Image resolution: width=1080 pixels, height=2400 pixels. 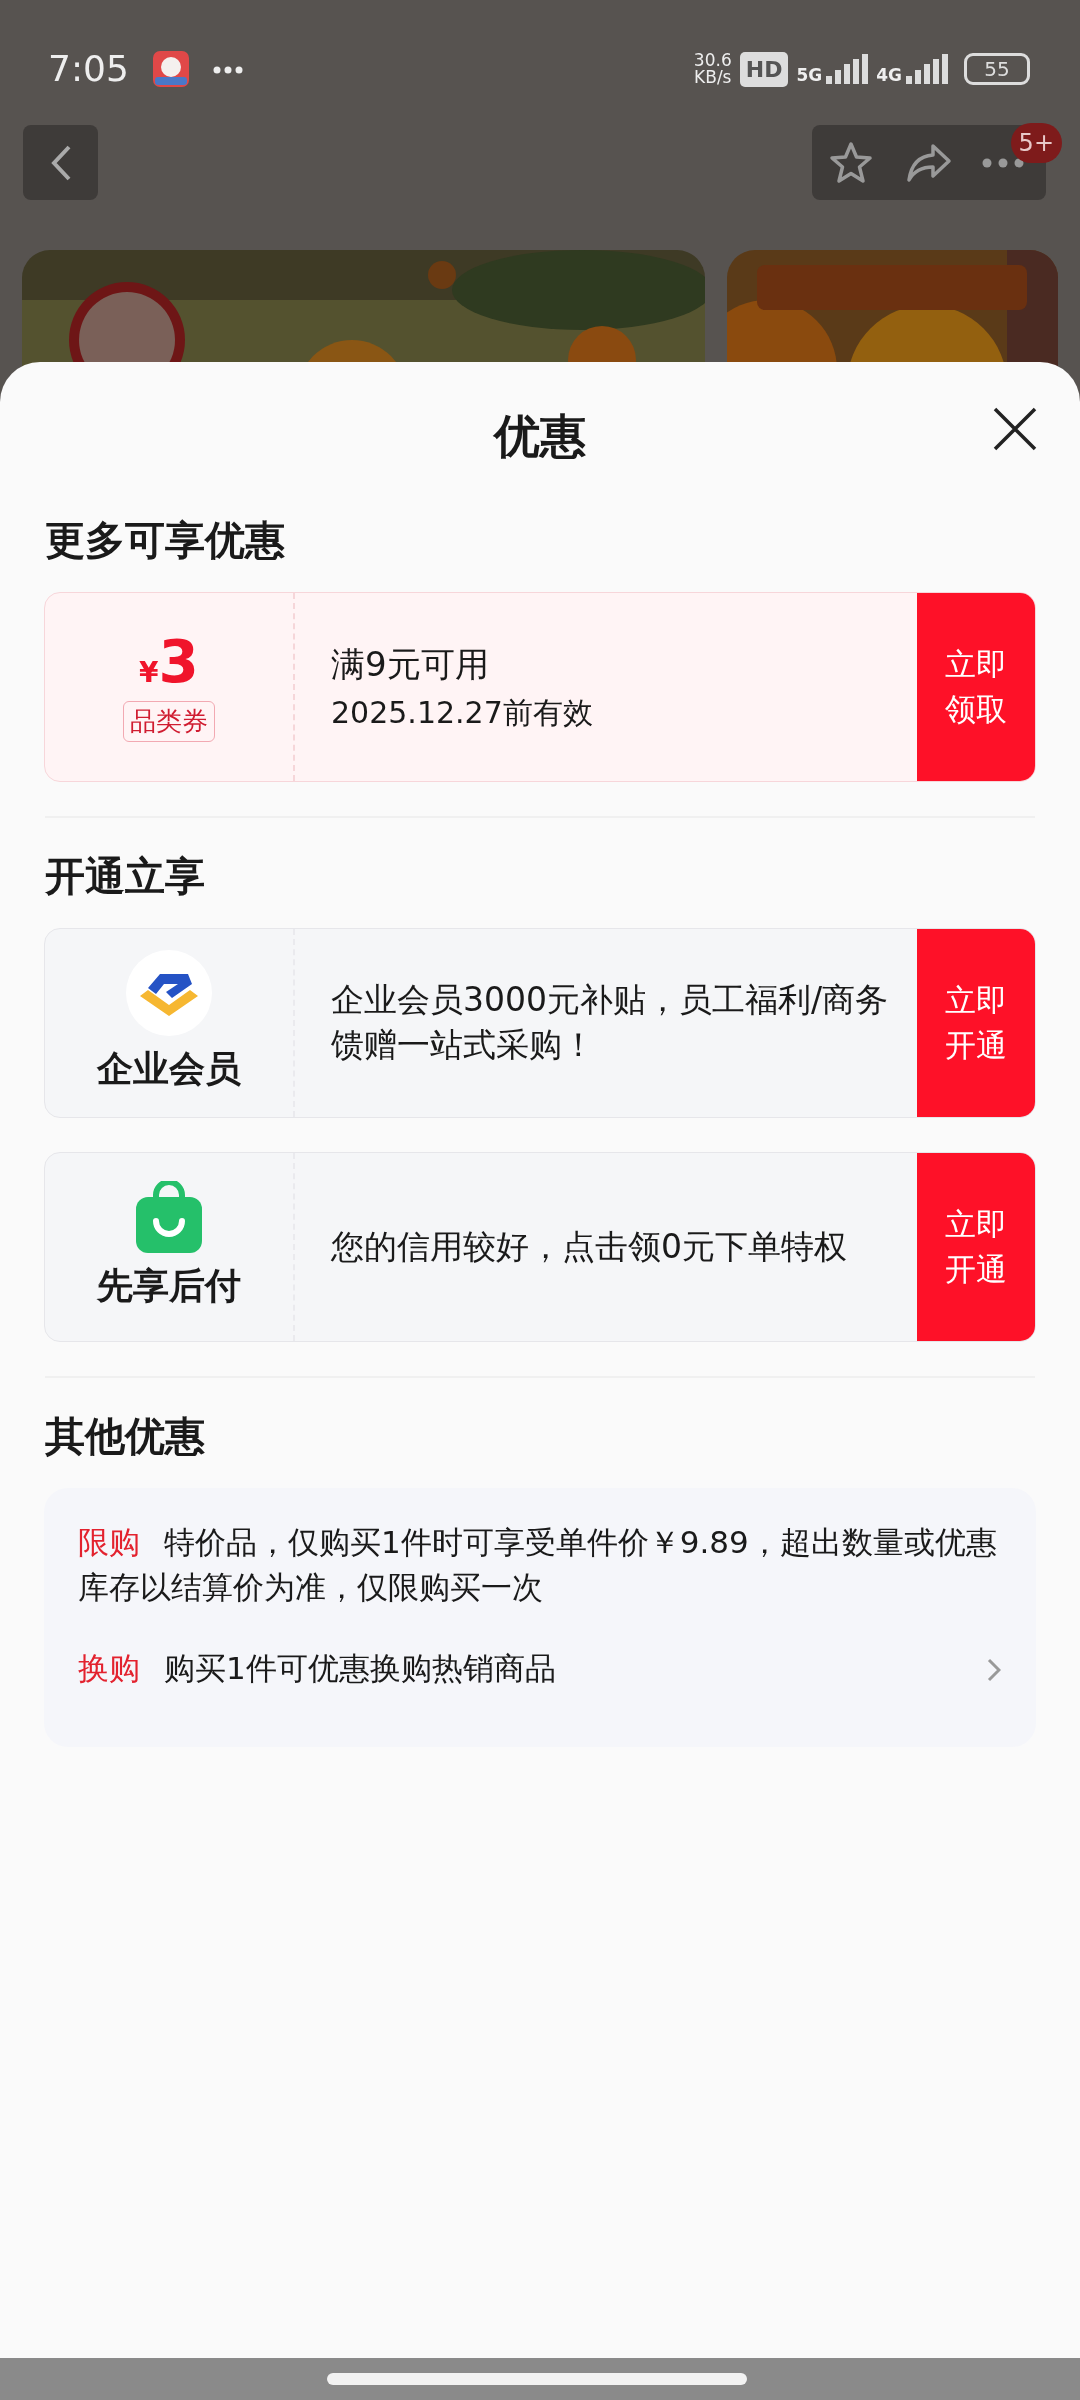 What do you see at coordinates (88, 69) in the screenshot?
I see `clock-time: 7:05` at bounding box center [88, 69].